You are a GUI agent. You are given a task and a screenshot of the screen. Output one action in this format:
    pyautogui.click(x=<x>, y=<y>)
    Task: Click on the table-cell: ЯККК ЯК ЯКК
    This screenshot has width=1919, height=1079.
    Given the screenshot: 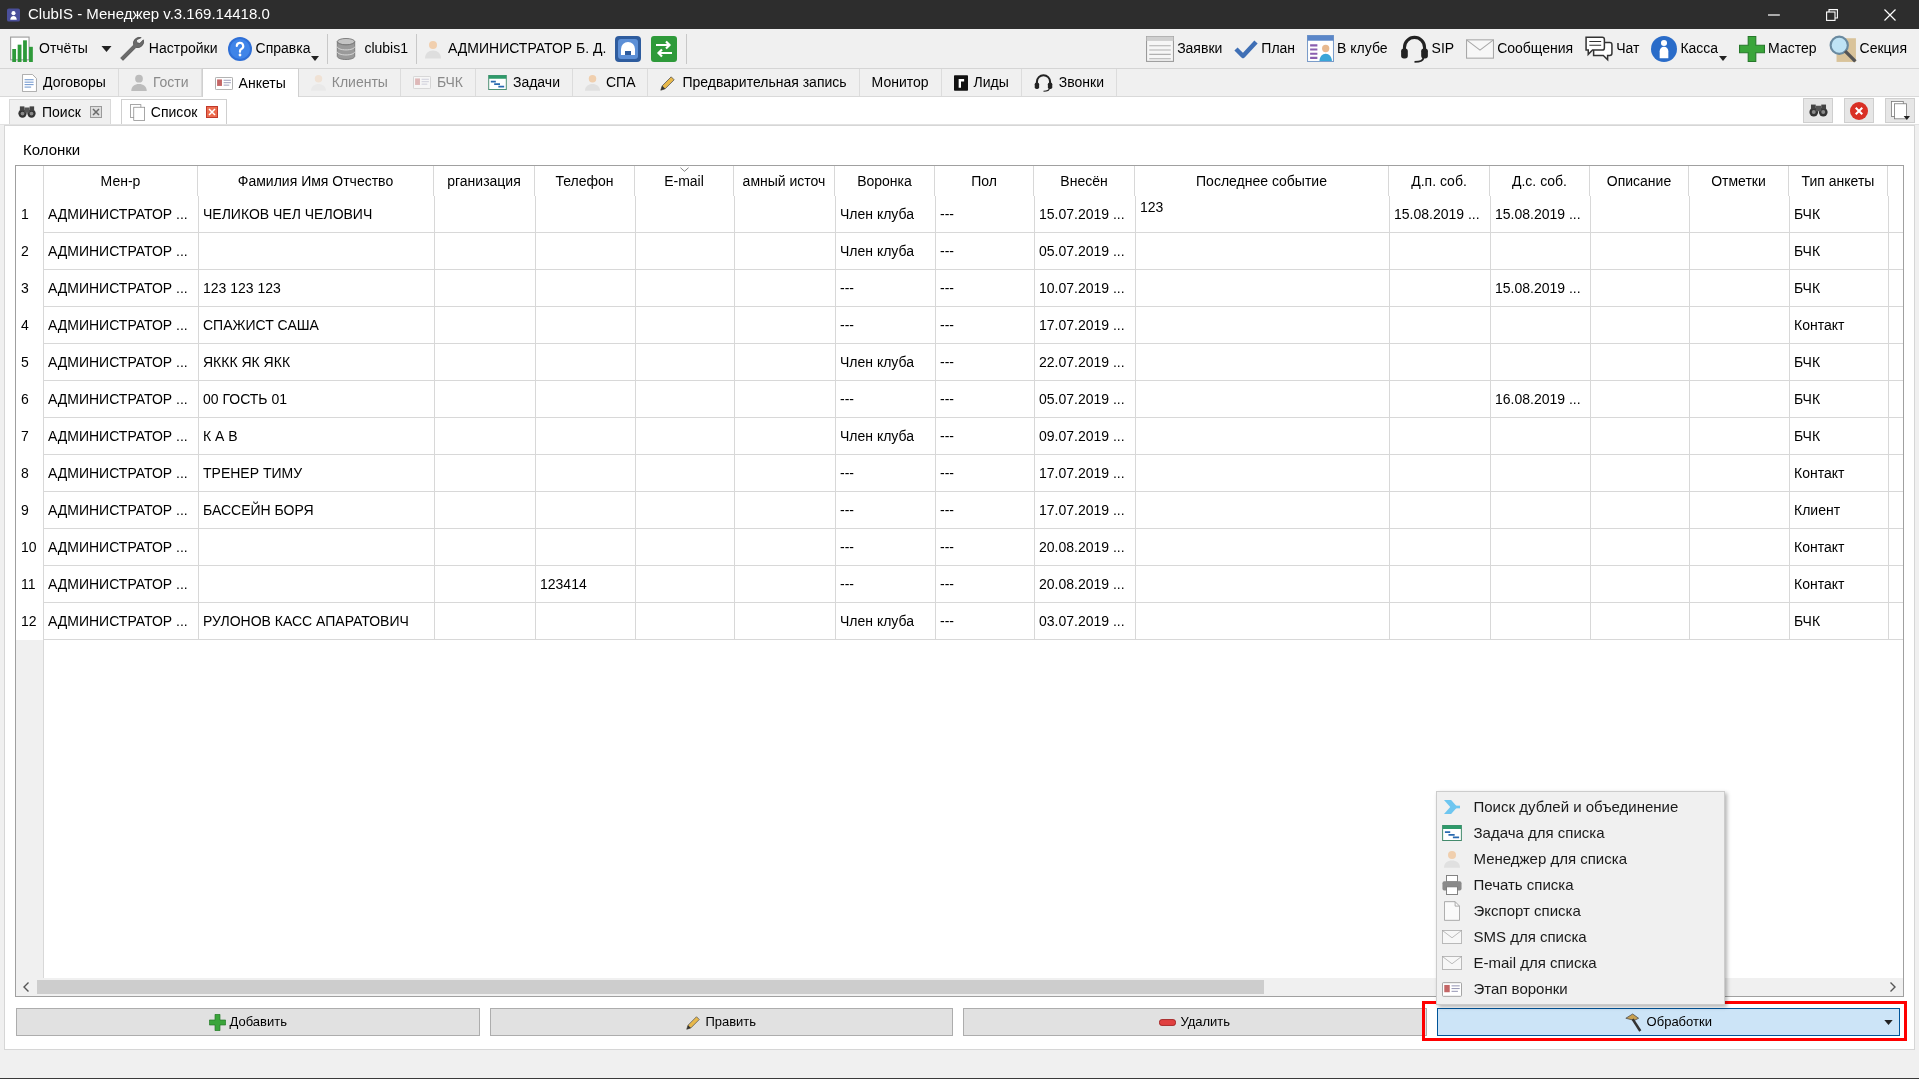 What is the action you would take?
    pyautogui.click(x=317, y=362)
    